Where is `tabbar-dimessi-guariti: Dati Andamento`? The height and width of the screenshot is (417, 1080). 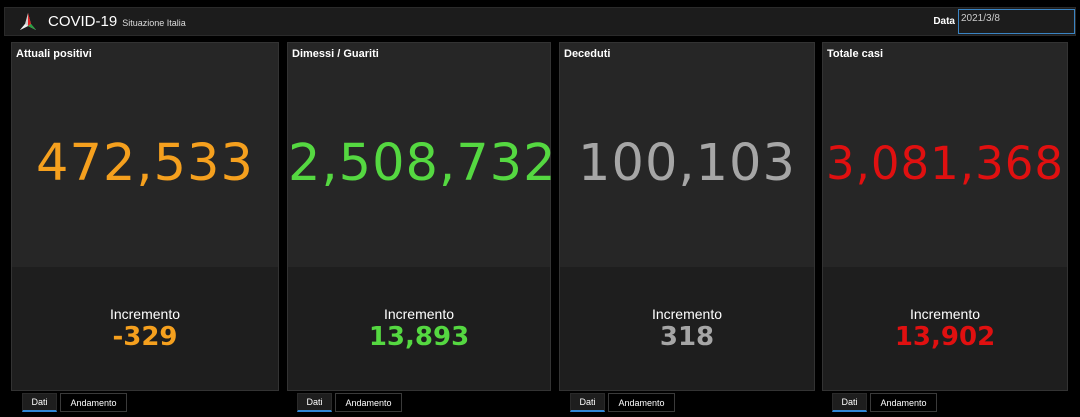
tabbar-dimessi-guariti: Dati Andamento is located at coordinates (349, 402).